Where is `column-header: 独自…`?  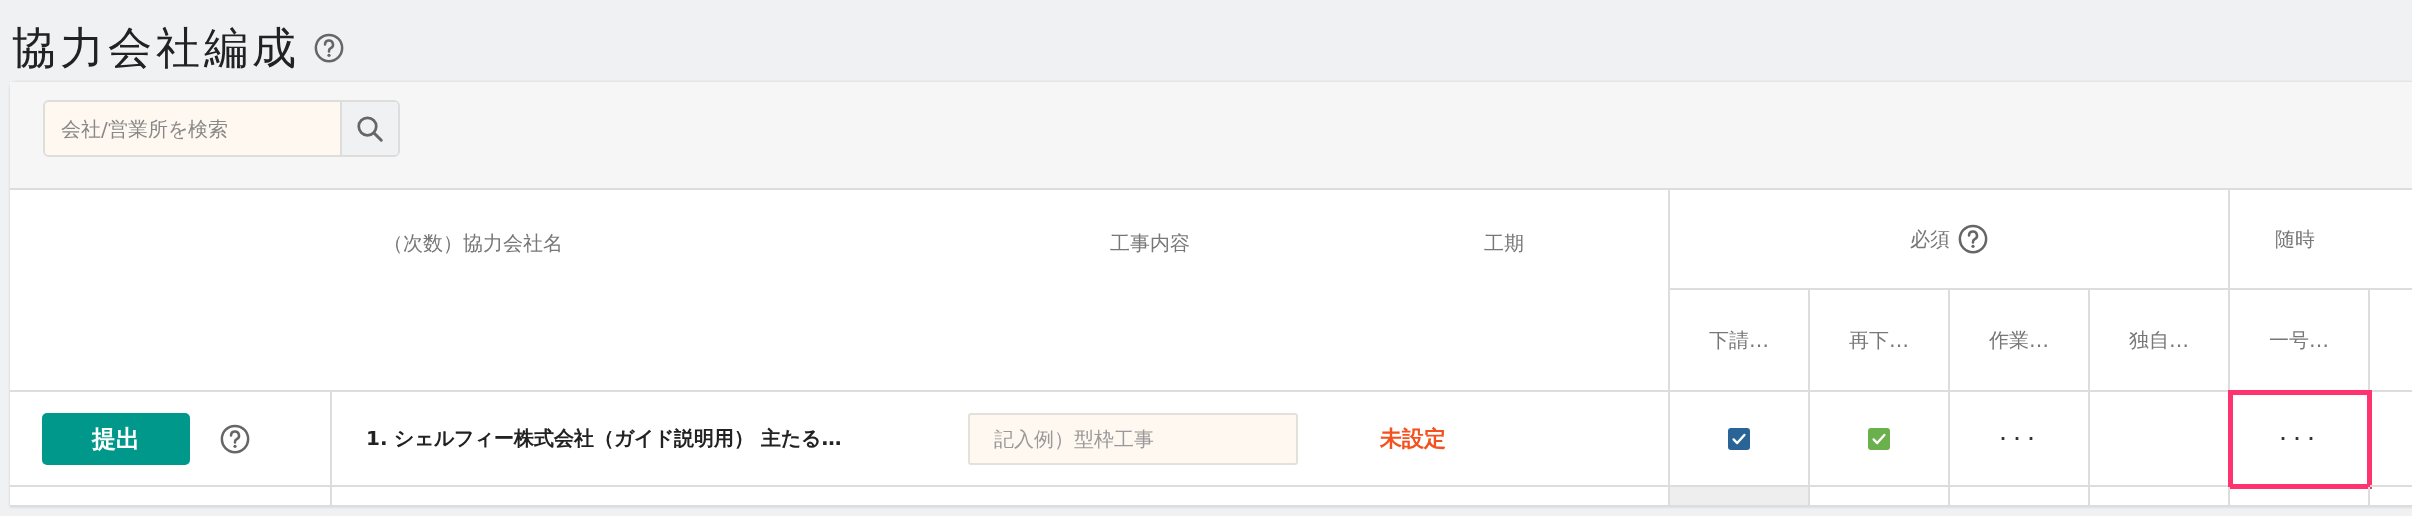 column-header: 独自… is located at coordinates (2159, 340).